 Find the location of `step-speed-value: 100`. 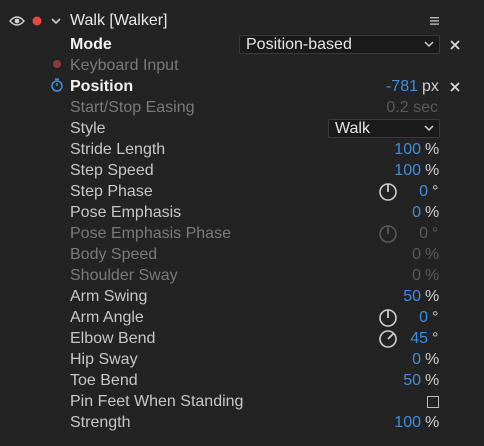

step-speed-value: 100 is located at coordinates (407, 171).